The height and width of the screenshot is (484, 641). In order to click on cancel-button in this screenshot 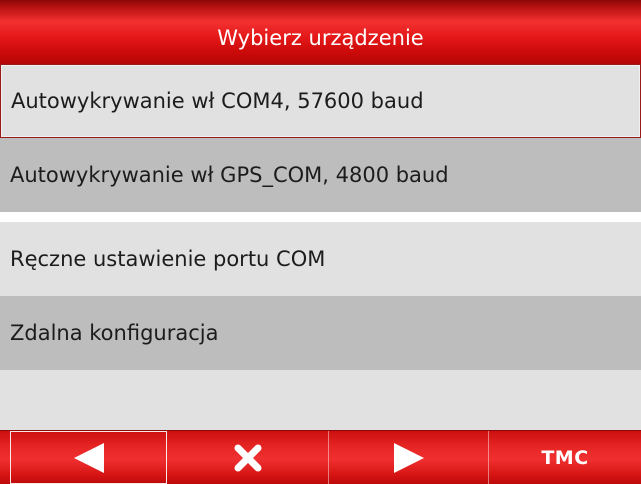, I will do `click(248, 457)`.